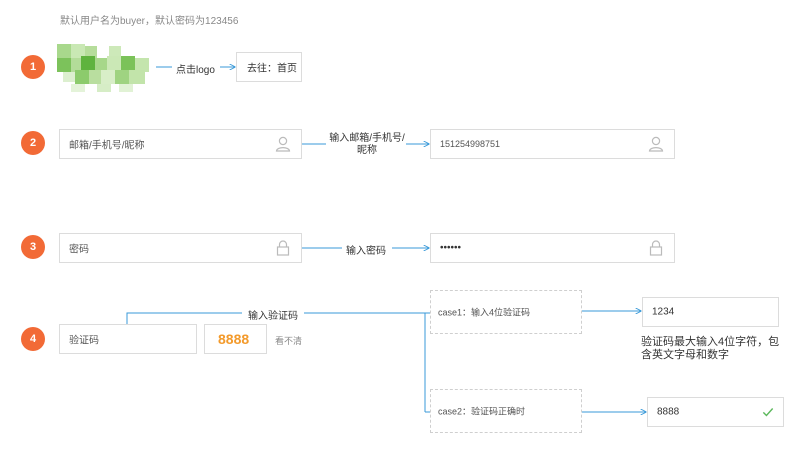 The height and width of the screenshot is (451, 800). What do you see at coordinates (710, 312) in the screenshot?
I see `case1-captcha-input: 1234` at bounding box center [710, 312].